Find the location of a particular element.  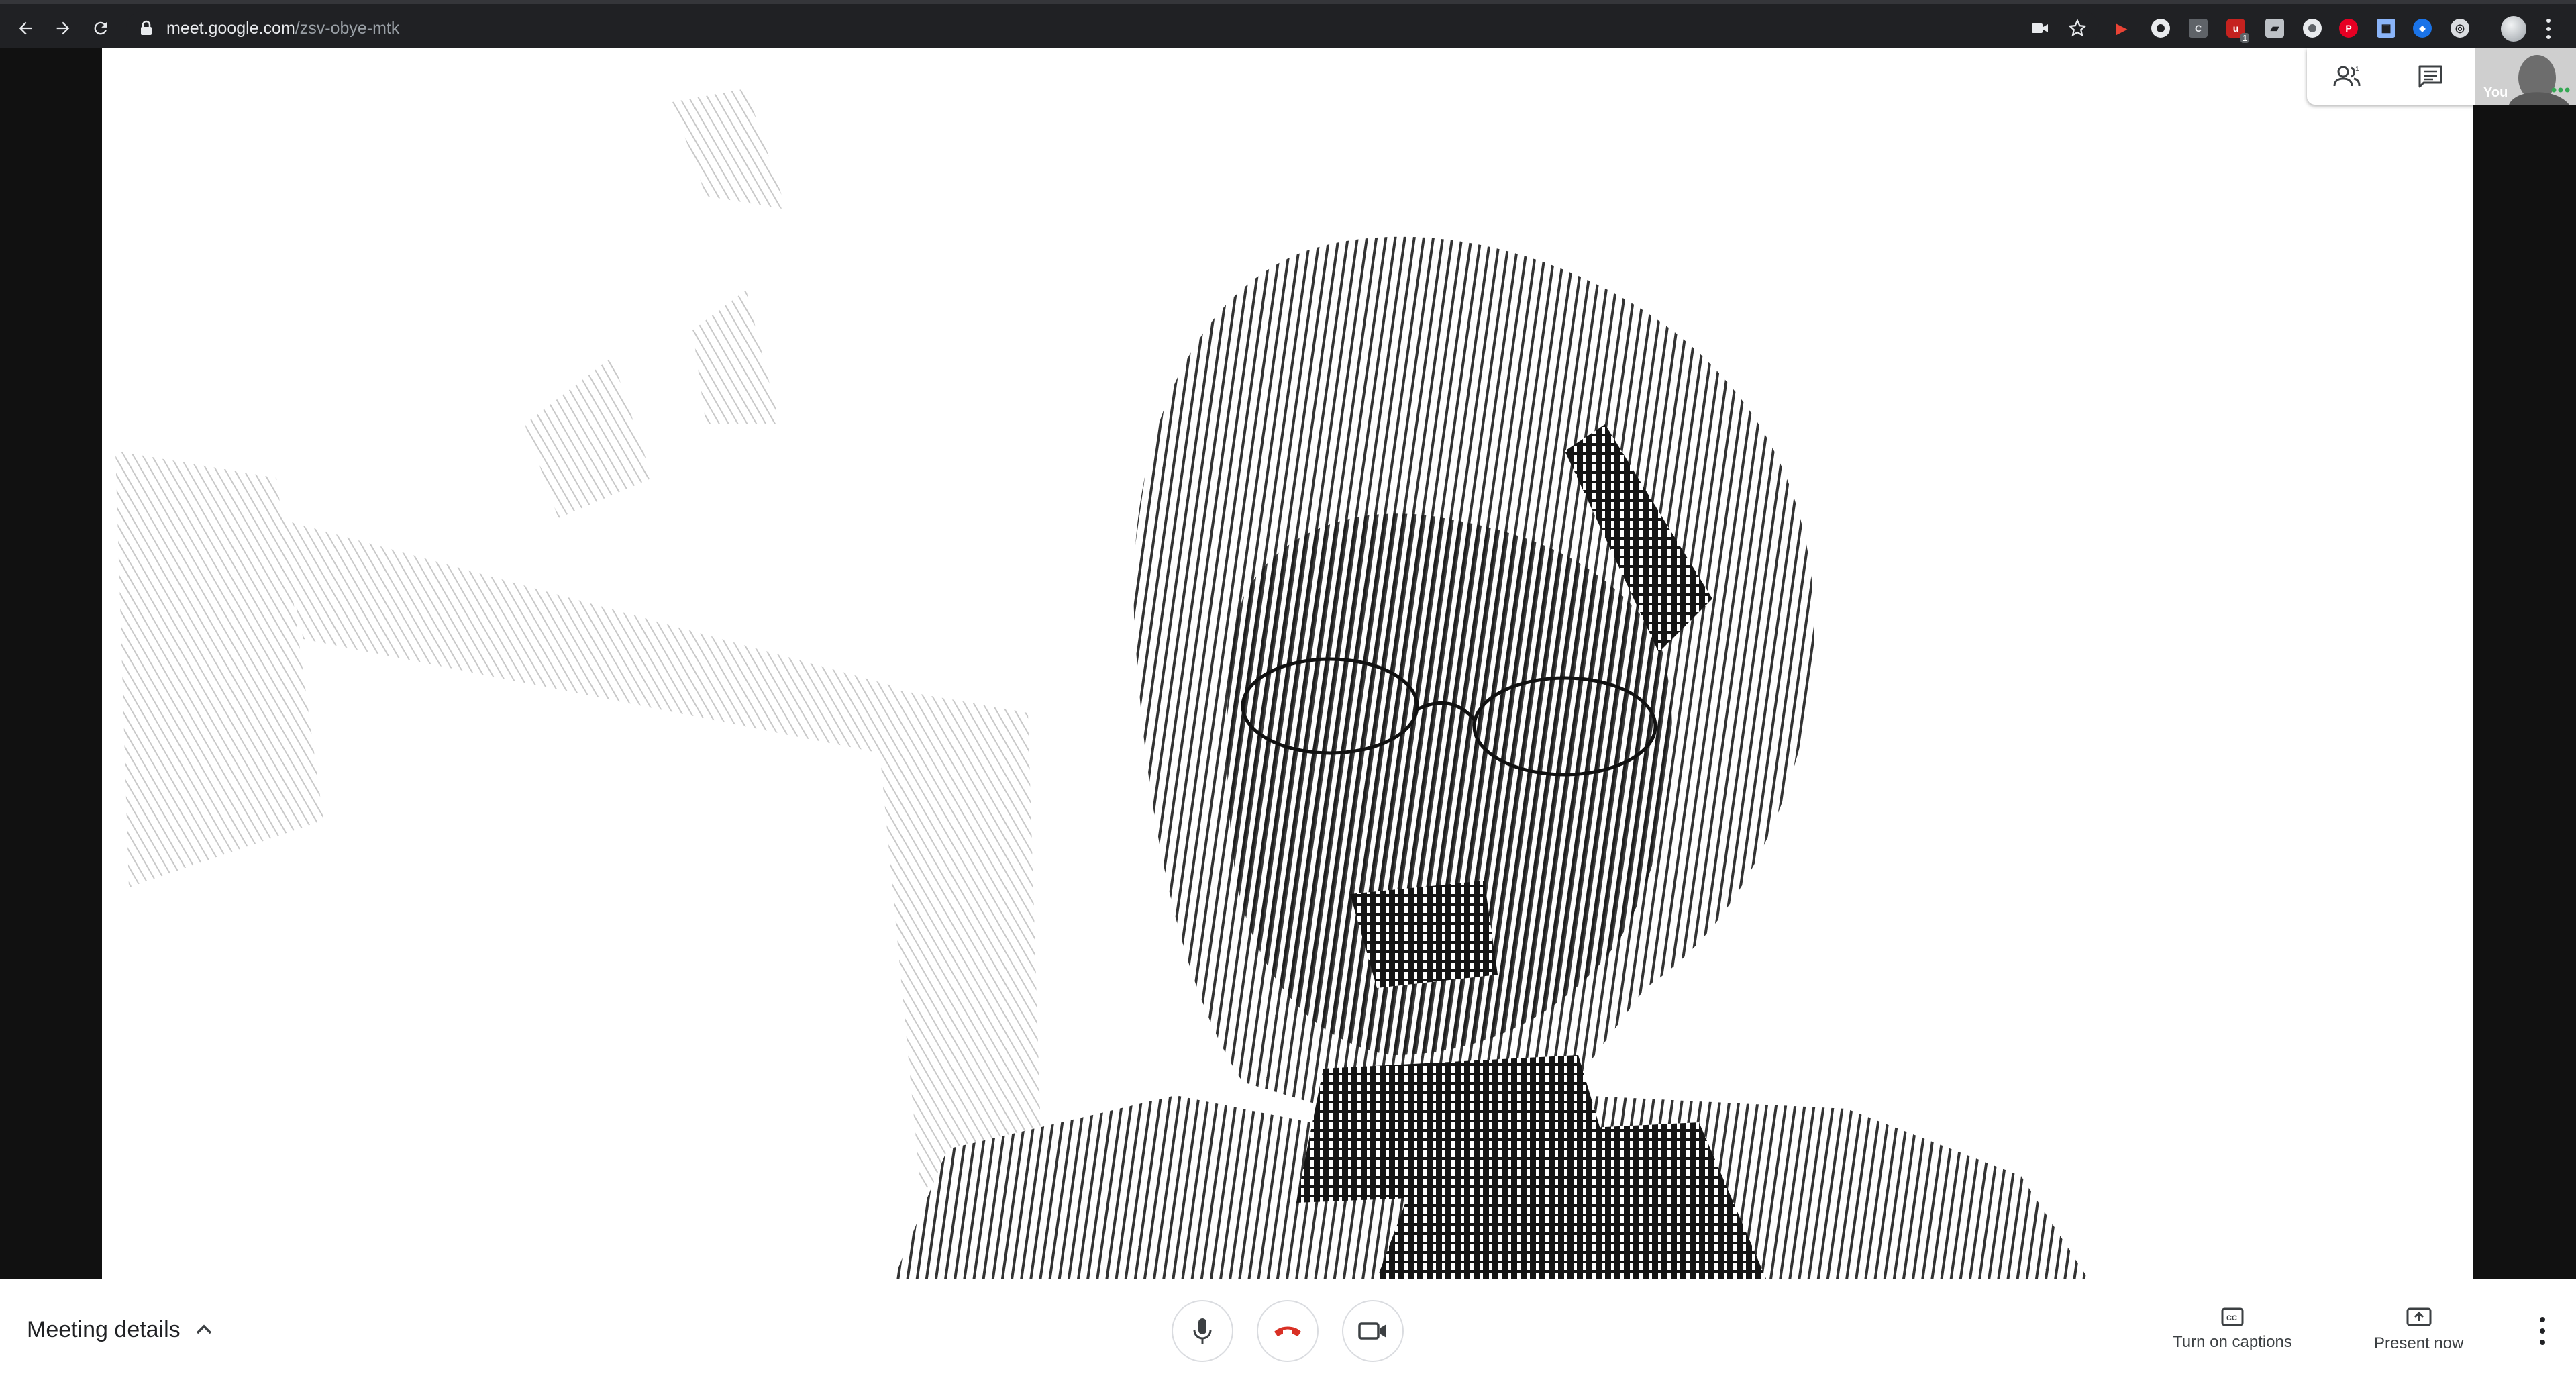

chat-icon is located at coordinates (2430, 76).